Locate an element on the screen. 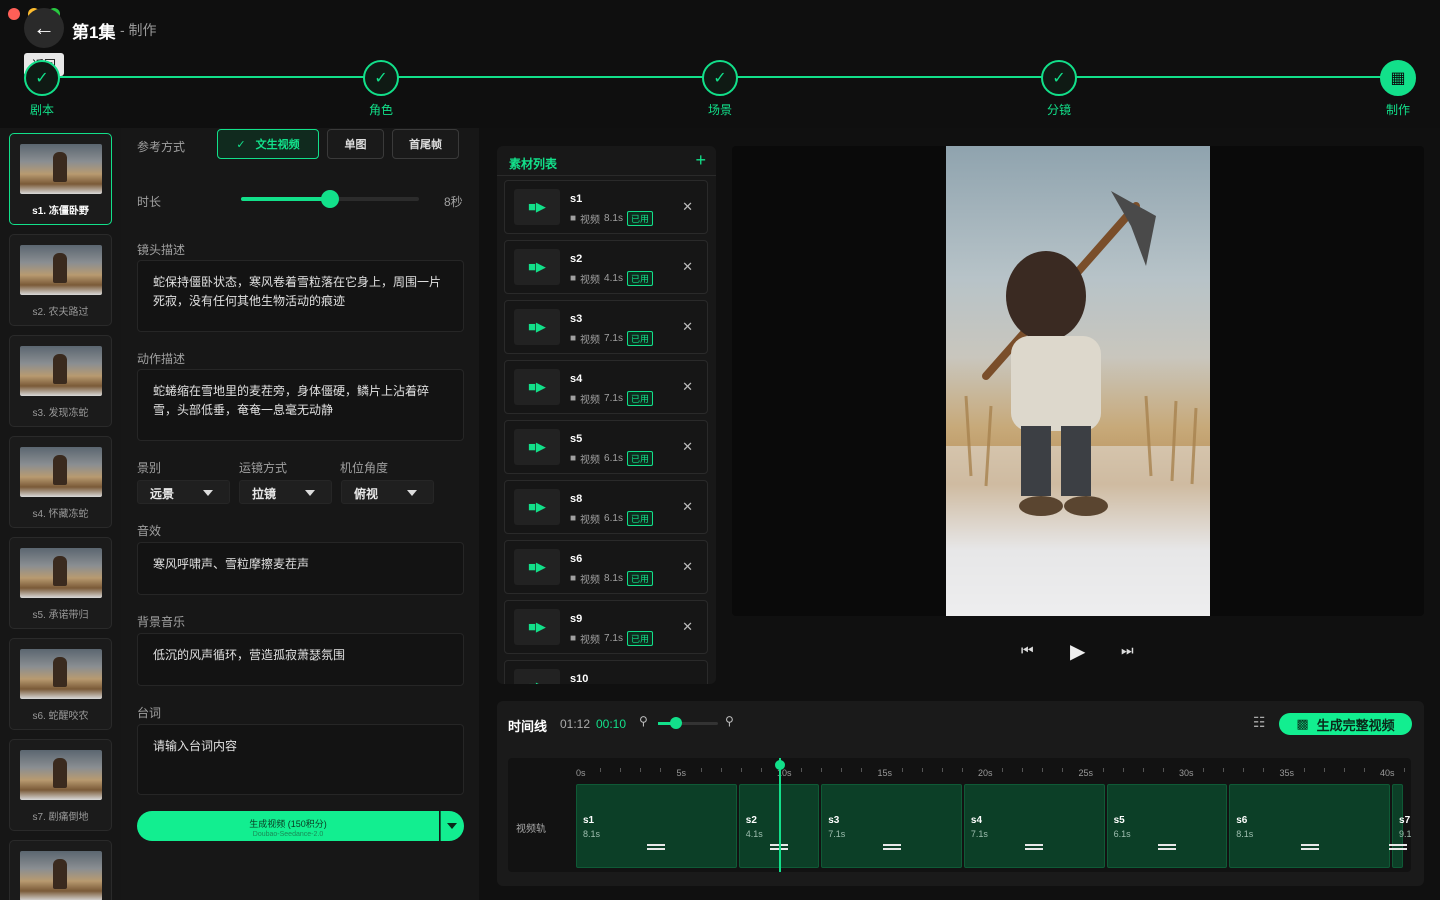 The height and width of the screenshot is (900, 1440). ruler-tick-label: 30s is located at coordinates (1186, 773).